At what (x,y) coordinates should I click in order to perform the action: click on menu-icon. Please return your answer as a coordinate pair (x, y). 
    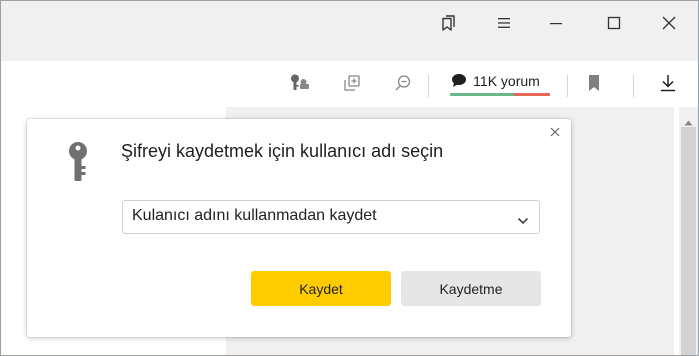
    Looking at the image, I should click on (504, 23).